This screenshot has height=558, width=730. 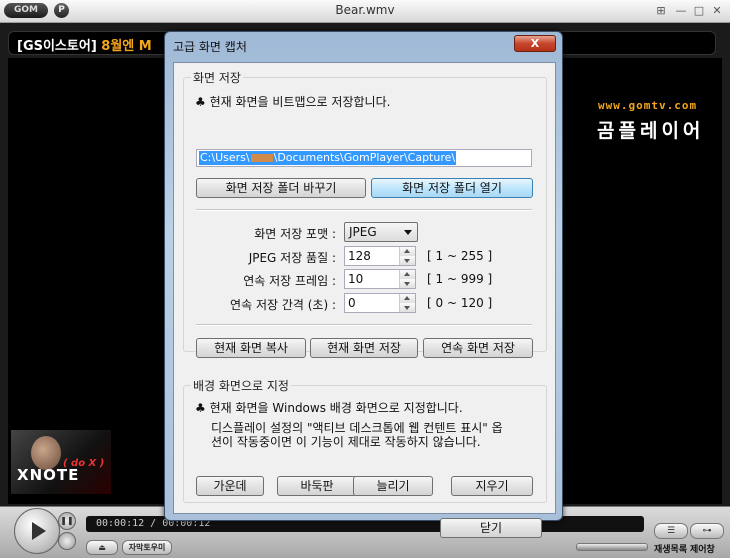 What do you see at coordinates (492, 486) in the screenshot?
I see `wallpaper-clear-button: 지우기` at bounding box center [492, 486].